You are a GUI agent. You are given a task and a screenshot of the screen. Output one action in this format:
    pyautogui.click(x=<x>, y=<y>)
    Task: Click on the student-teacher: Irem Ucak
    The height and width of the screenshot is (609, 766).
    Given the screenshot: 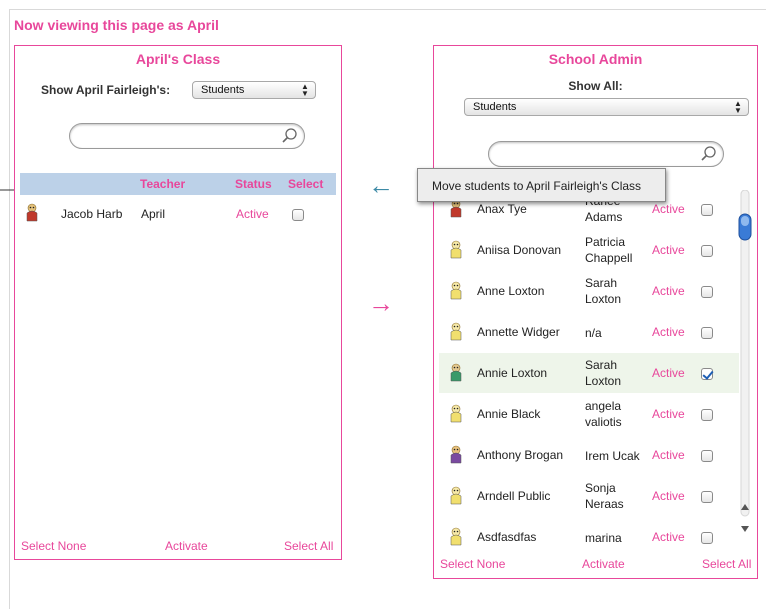 What is the action you would take?
    pyautogui.click(x=612, y=456)
    